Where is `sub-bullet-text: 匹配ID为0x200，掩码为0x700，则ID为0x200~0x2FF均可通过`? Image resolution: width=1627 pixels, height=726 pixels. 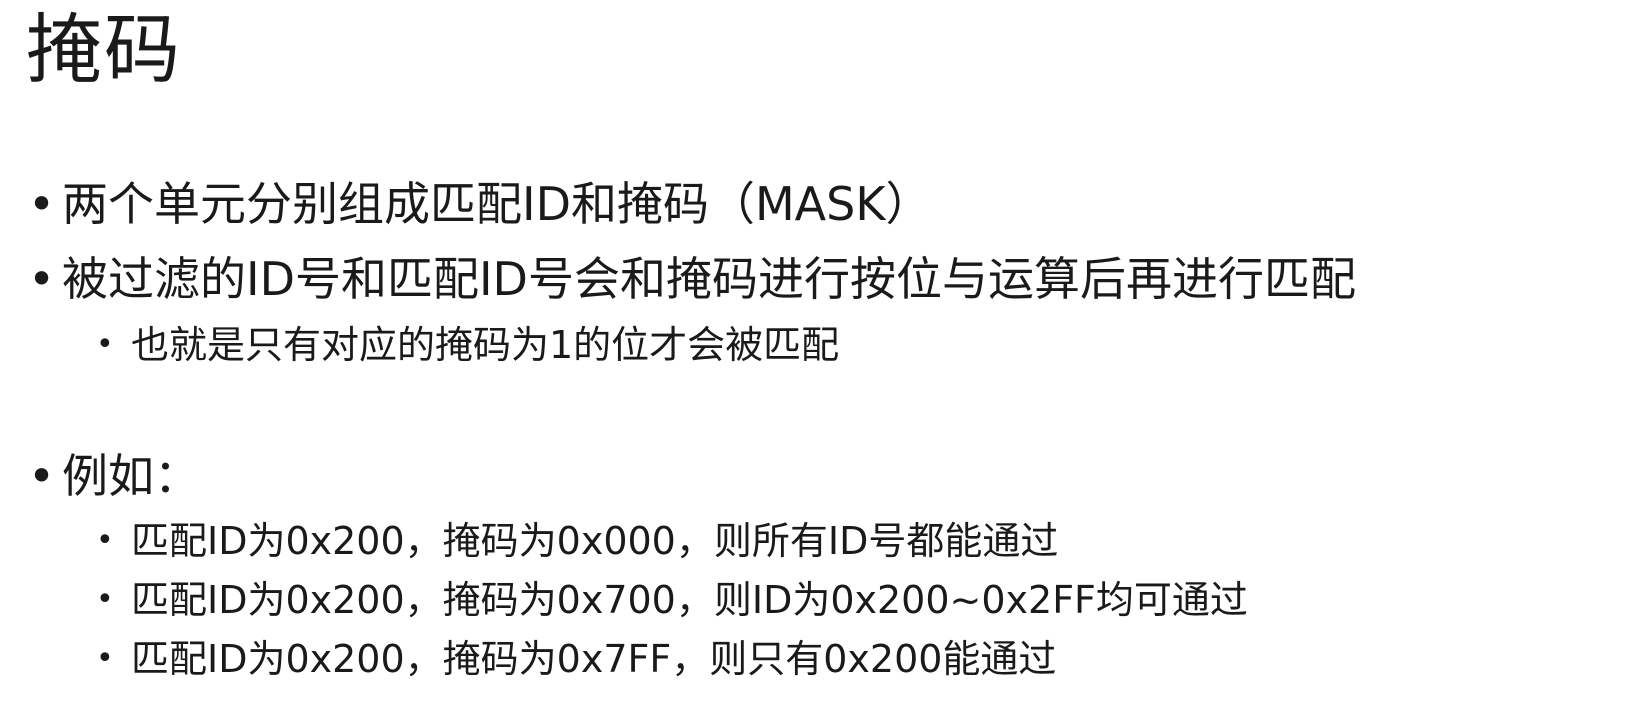
sub-bullet-text: 匹配ID为0x200，掩码为0x700，则ID为0x200~0x2FF均可通过 is located at coordinates (689, 600).